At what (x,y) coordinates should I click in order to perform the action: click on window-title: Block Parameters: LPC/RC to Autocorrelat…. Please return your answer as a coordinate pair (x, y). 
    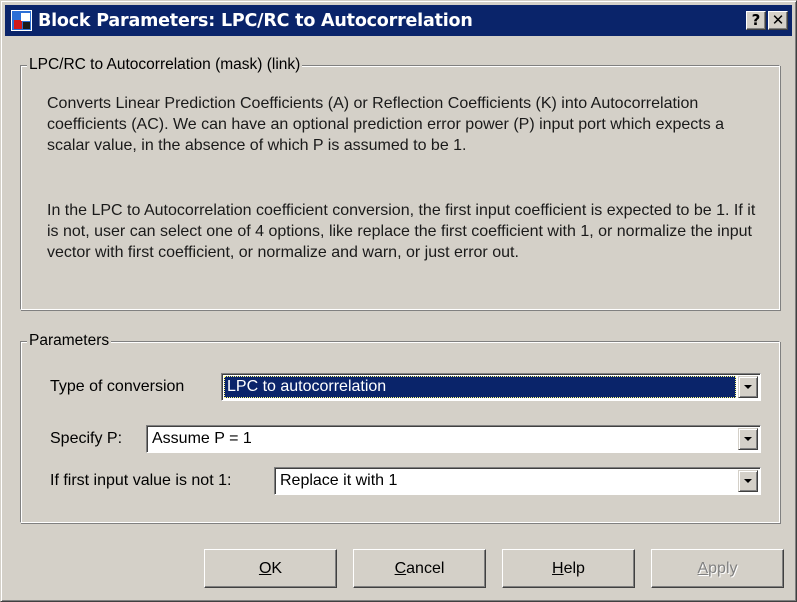
    Looking at the image, I should click on (255, 21).